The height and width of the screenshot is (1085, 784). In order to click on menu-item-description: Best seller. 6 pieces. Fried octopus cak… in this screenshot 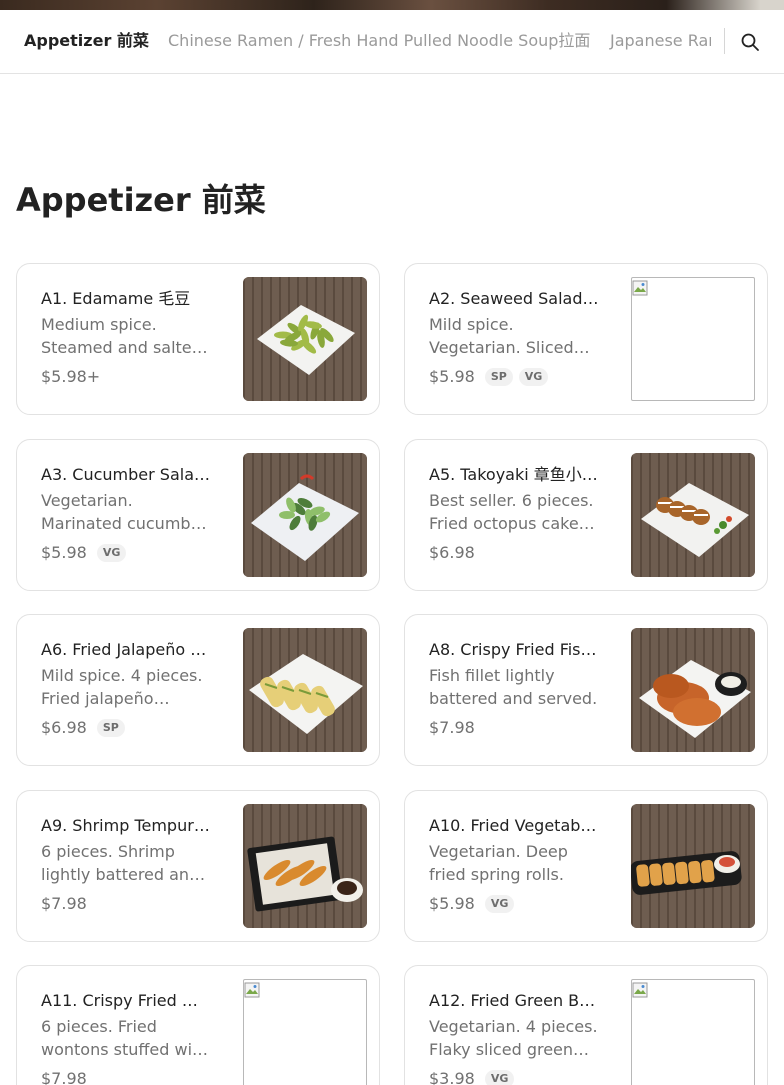, I will do `click(511, 512)`.